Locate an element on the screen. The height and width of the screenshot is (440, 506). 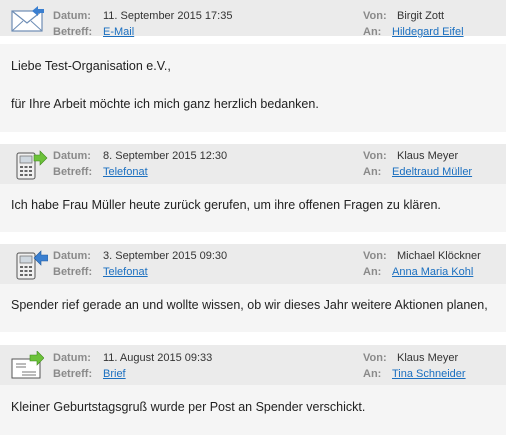
datum-value: 8. September 2015 12:30 is located at coordinates (165, 156).